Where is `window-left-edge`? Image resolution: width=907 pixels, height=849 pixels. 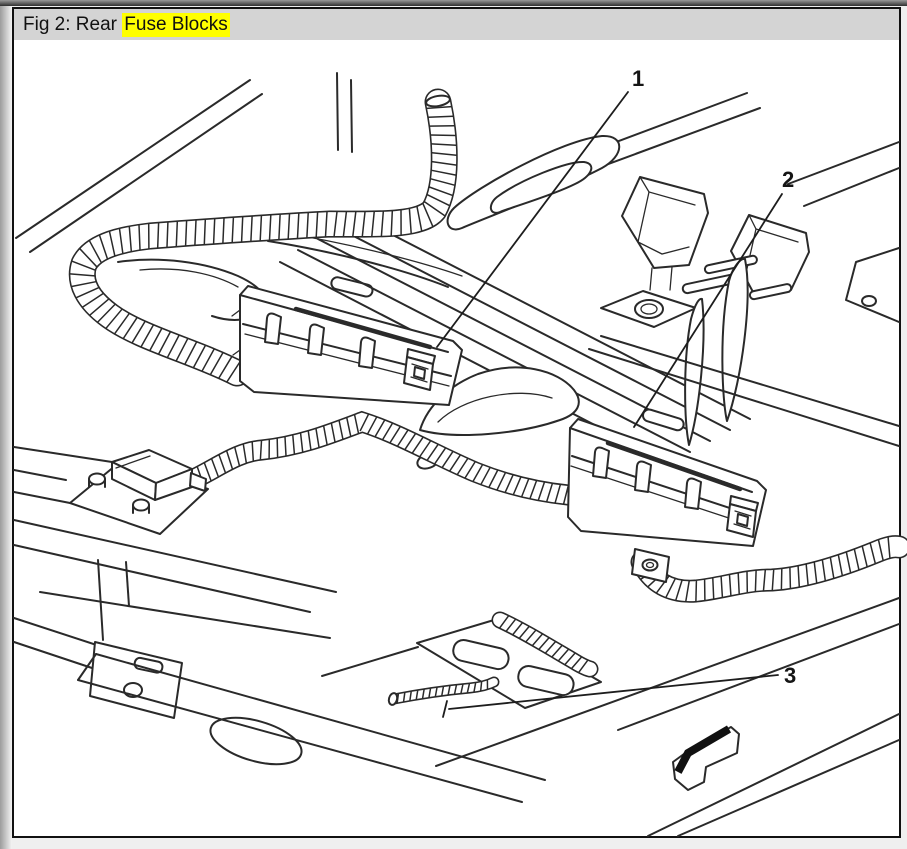 window-left-edge is located at coordinates (6, 427).